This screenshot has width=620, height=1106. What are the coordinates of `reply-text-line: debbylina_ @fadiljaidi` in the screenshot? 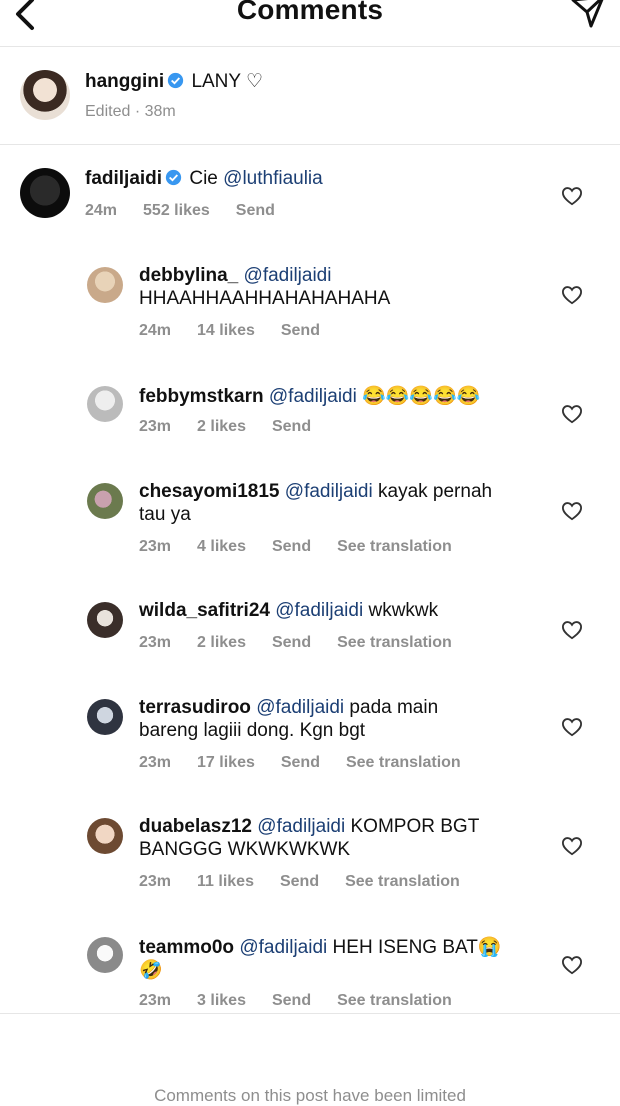 It's located at (235, 276).